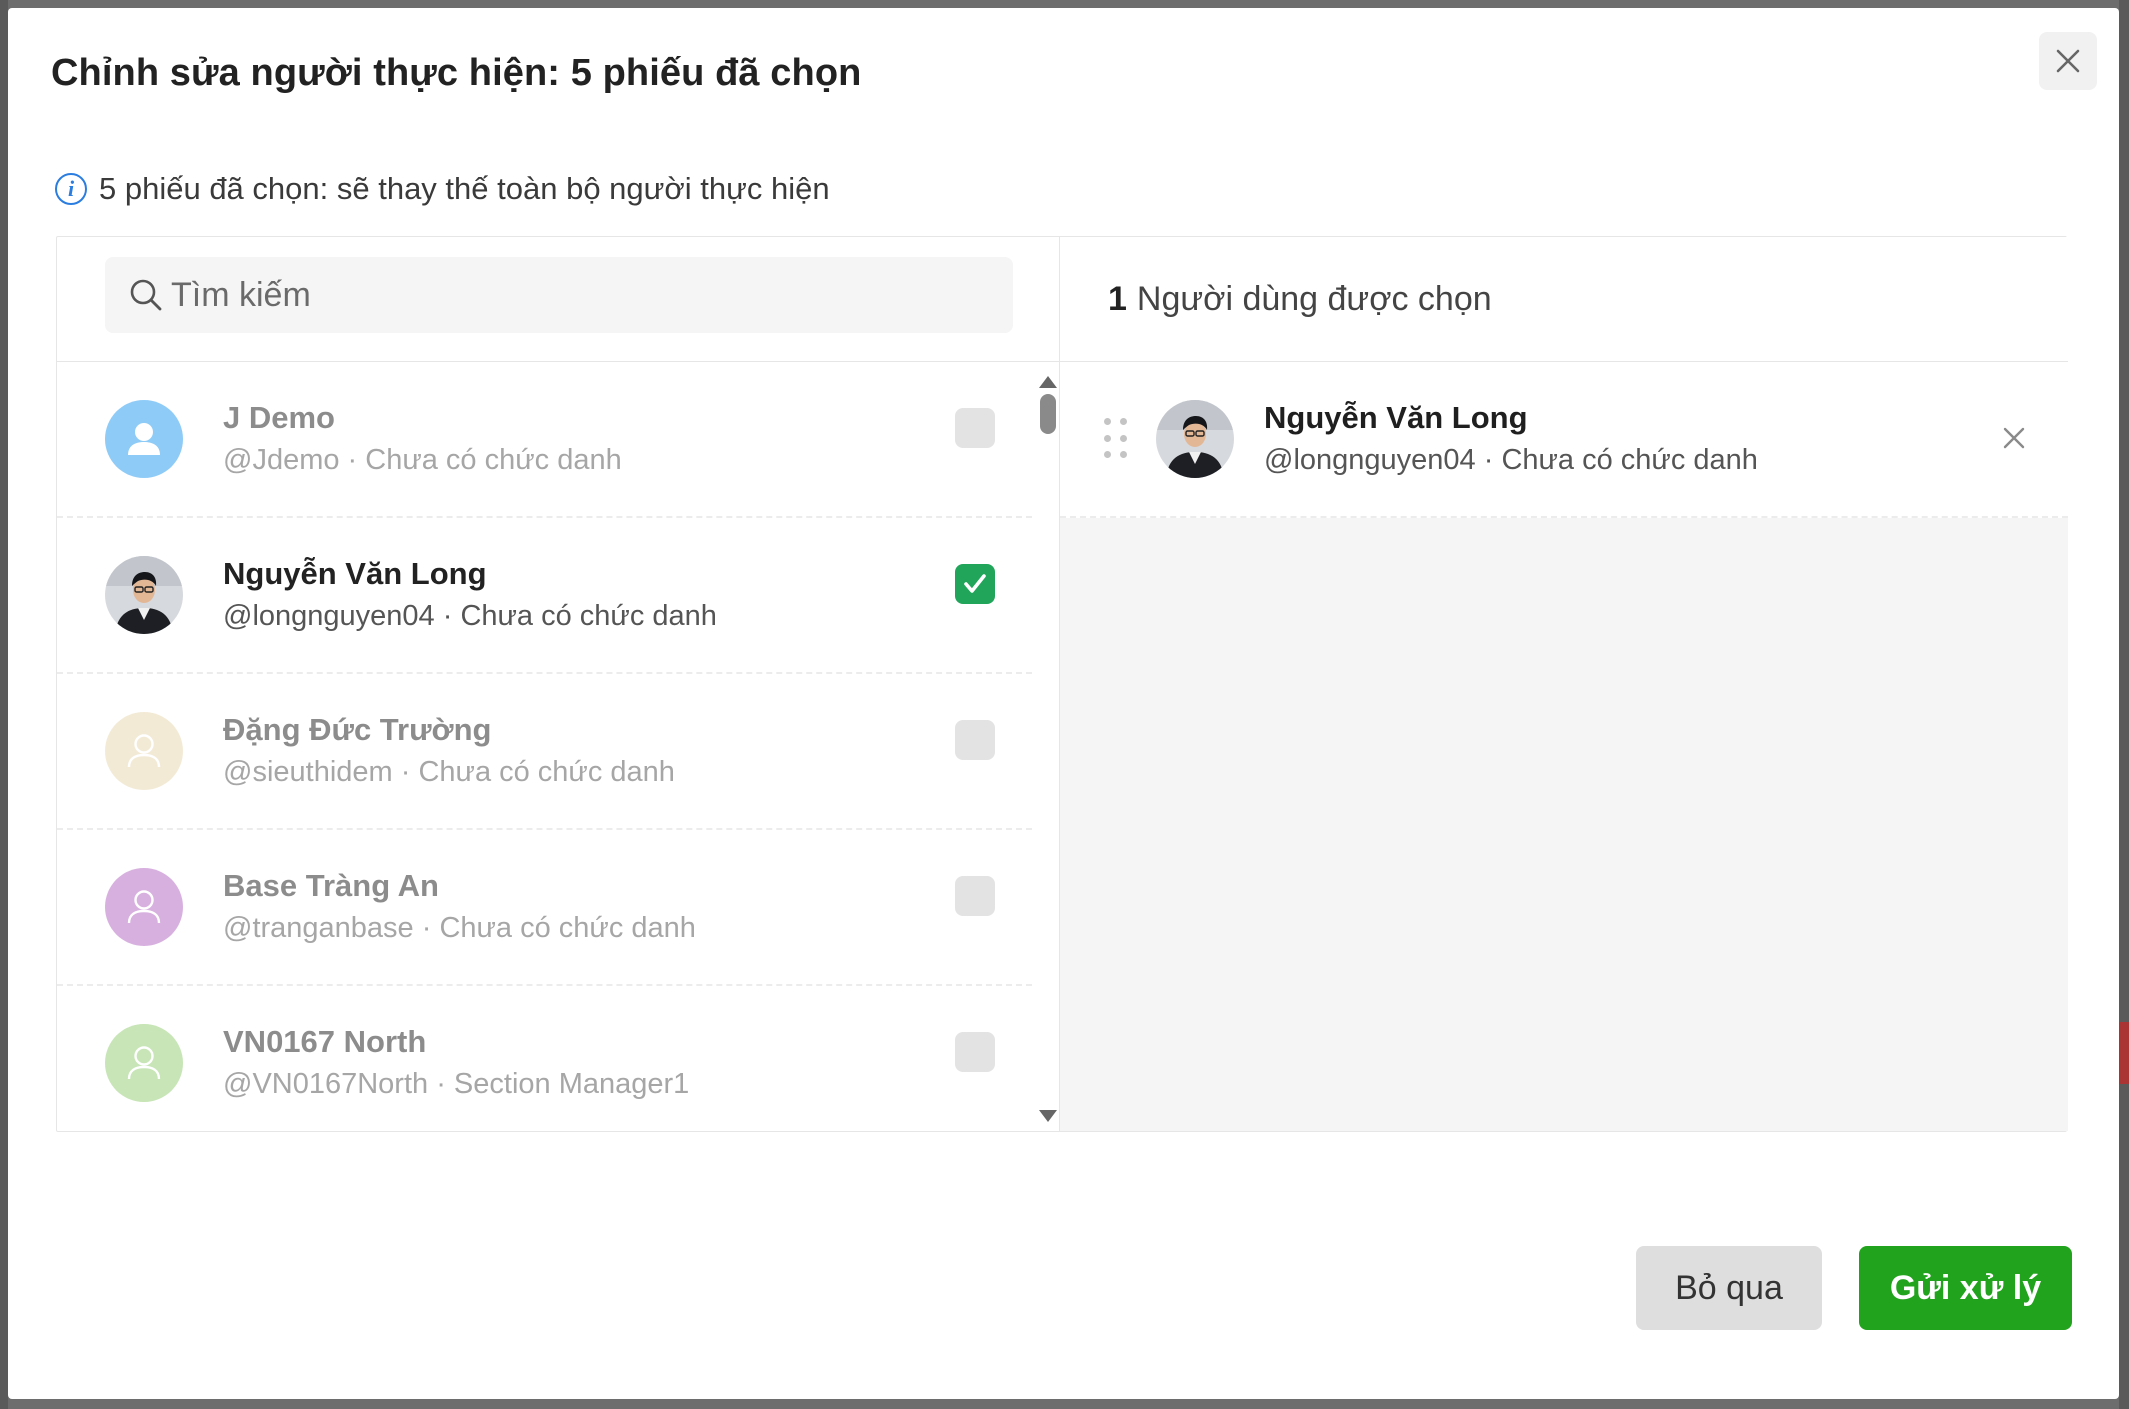 This screenshot has width=2129, height=1409. Describe the element at coordinates (470, 616) in the screenshot. I see `user-subtitle: @longnguyen04 · Chưa có chức danh` at that location.